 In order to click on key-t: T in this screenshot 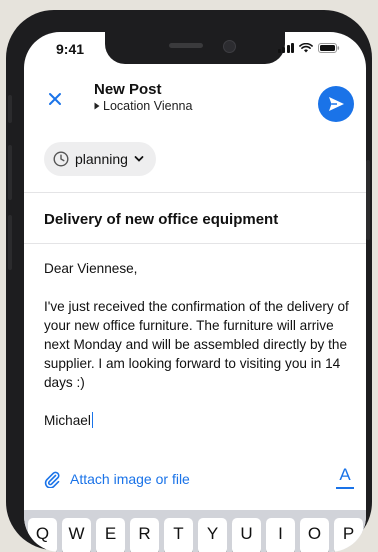, I will do `click(178, 535)`.